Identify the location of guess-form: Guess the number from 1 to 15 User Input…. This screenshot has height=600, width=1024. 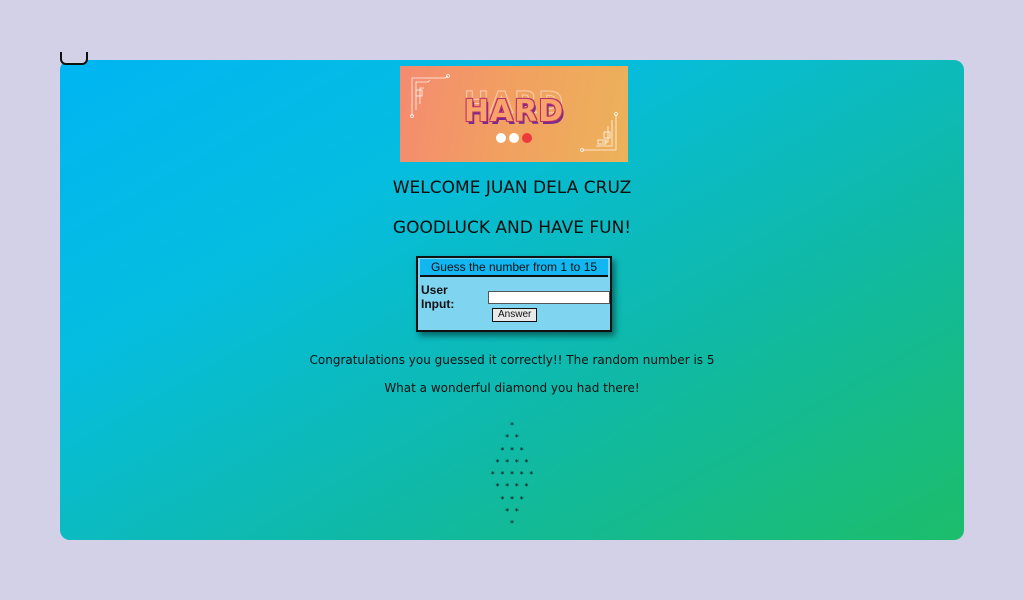
(514, 294).